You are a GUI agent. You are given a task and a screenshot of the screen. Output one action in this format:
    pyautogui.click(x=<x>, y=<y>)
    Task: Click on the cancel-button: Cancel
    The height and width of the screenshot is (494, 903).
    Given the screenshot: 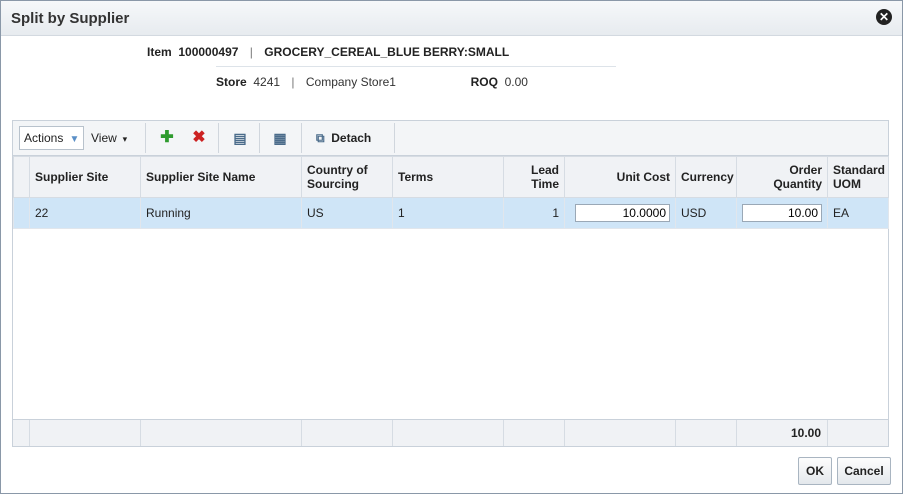 What is the action you would take?
    pyautogui.click(x=864, y=471)
    